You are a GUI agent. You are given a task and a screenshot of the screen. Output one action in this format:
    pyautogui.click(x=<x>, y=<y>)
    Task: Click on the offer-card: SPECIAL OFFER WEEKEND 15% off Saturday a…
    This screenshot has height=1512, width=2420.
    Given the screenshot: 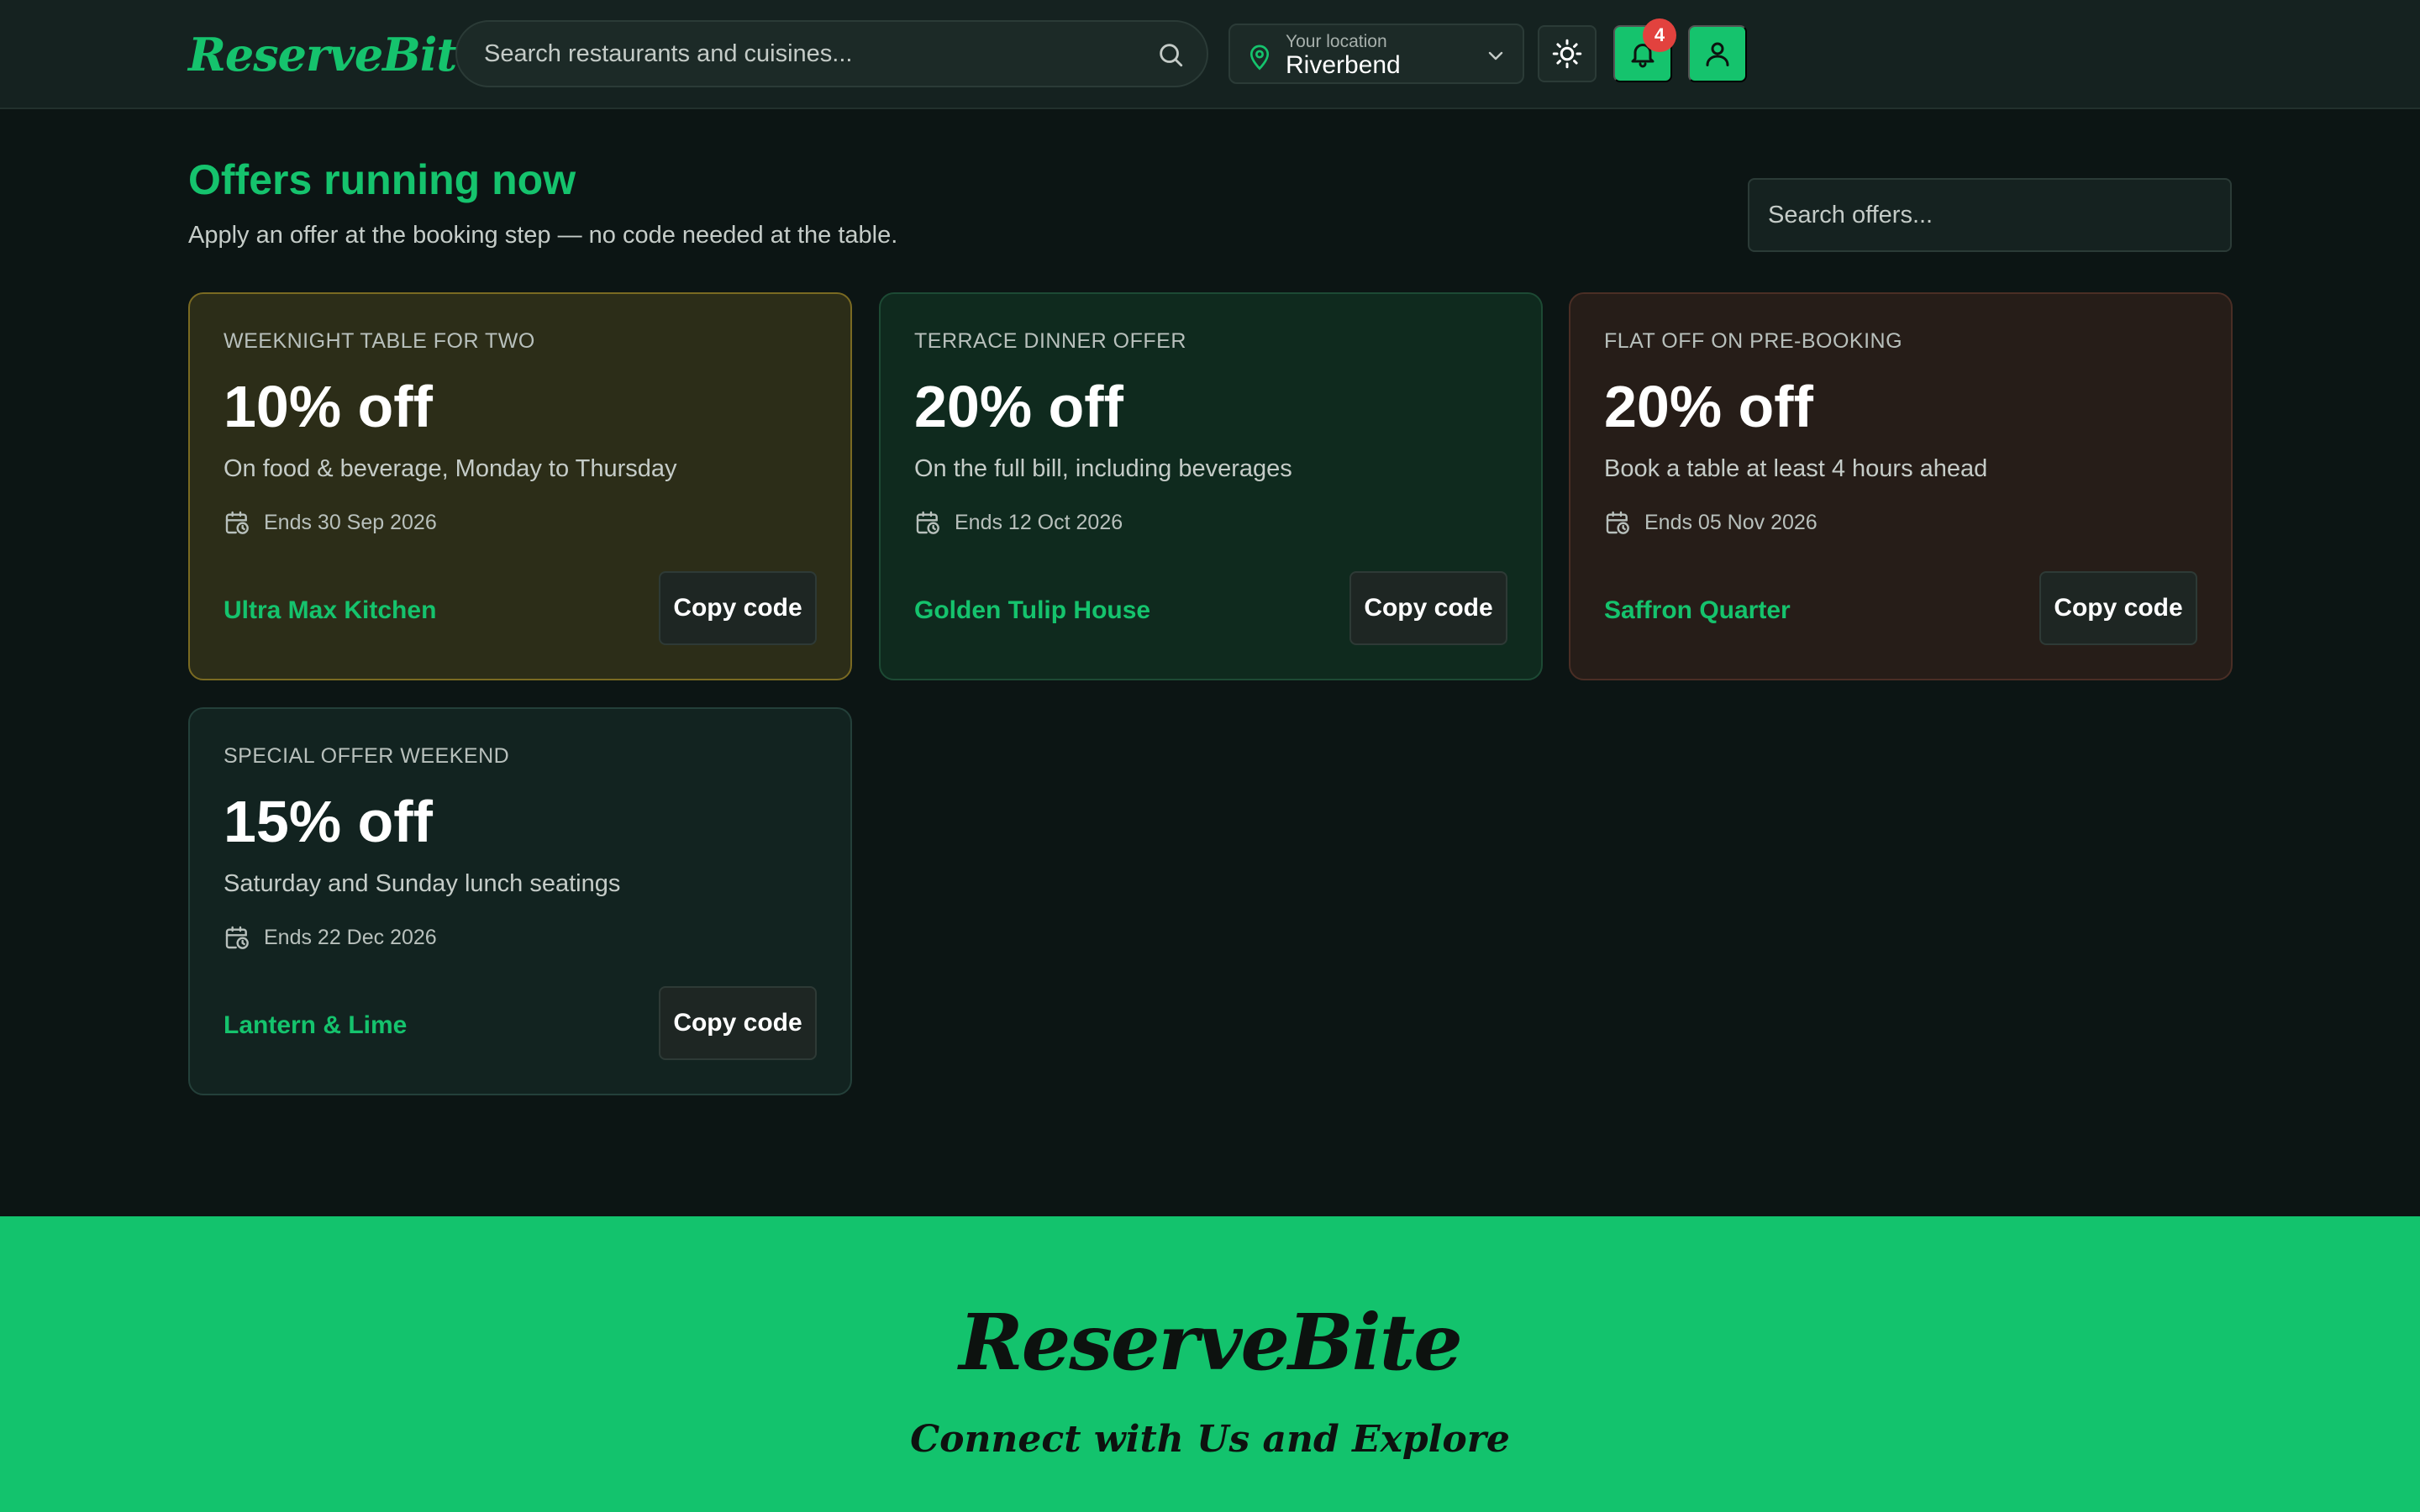 What is the action you would take?
    pyautogui.click(x=520, y=901)
    